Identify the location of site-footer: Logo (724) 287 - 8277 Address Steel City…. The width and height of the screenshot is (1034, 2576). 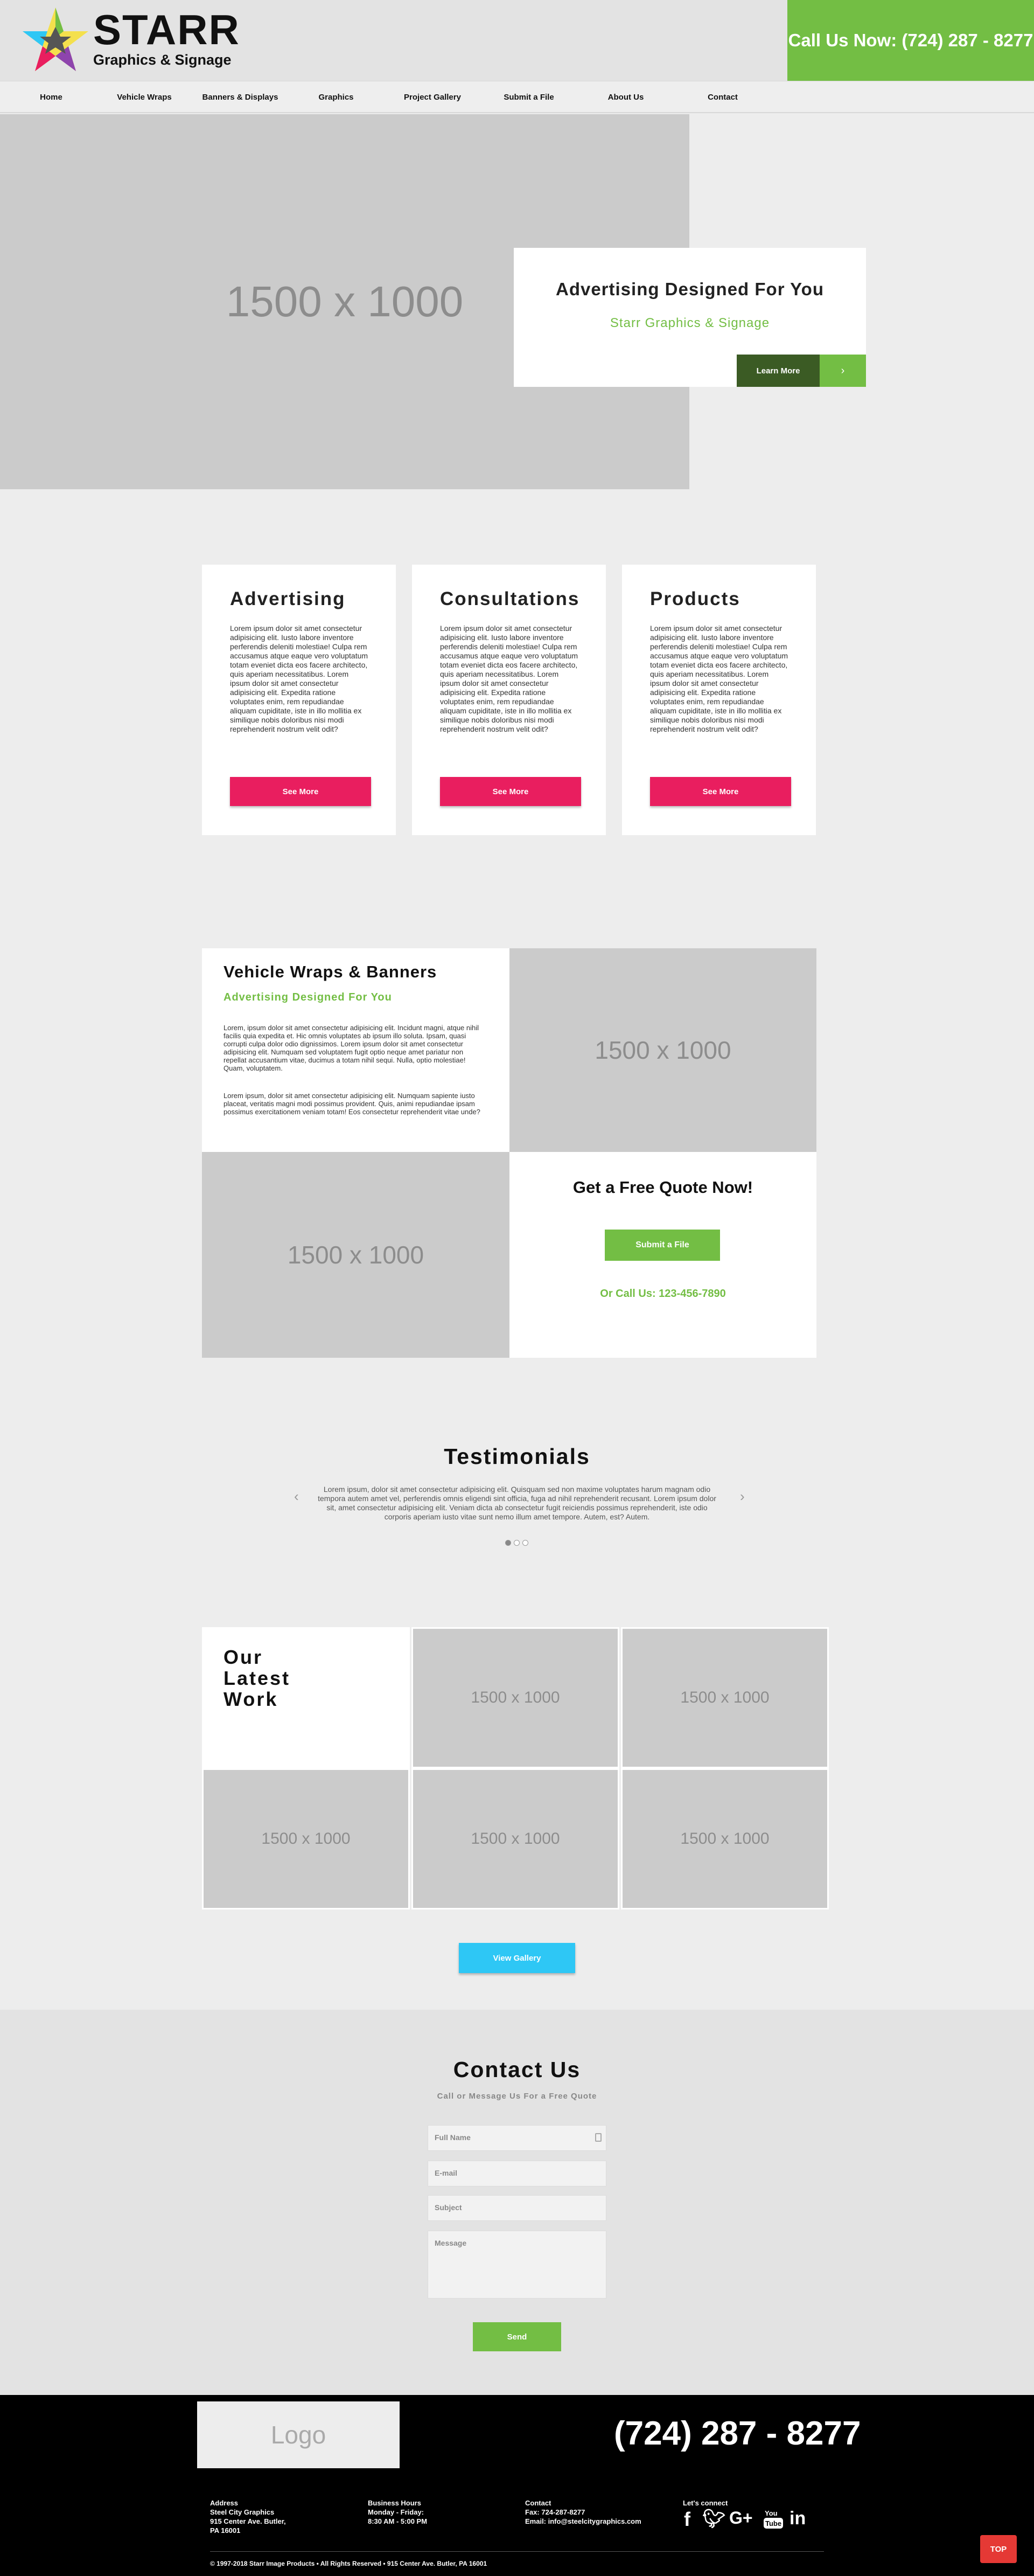
(517, 2485).